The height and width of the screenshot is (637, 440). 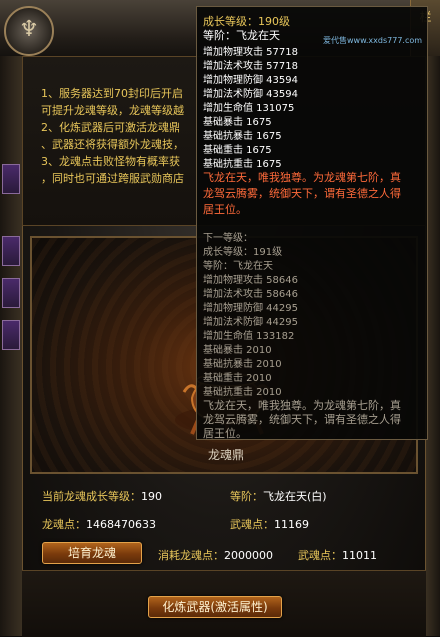 What do you see at coordinates (242, 136) in the screenshot?
I see `tooltip-current-attr: 基础抗暴击 1675` at bounding box center [242, 136].